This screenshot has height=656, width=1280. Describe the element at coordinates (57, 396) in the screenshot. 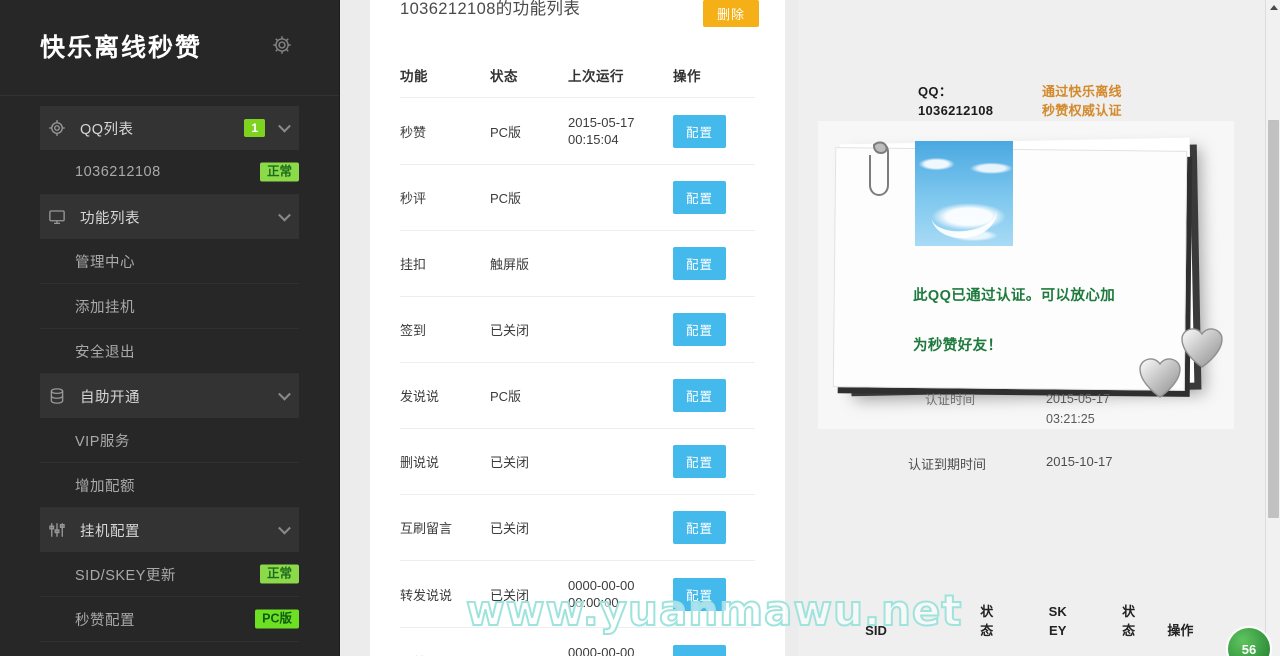

I see `database-icon` at that location.